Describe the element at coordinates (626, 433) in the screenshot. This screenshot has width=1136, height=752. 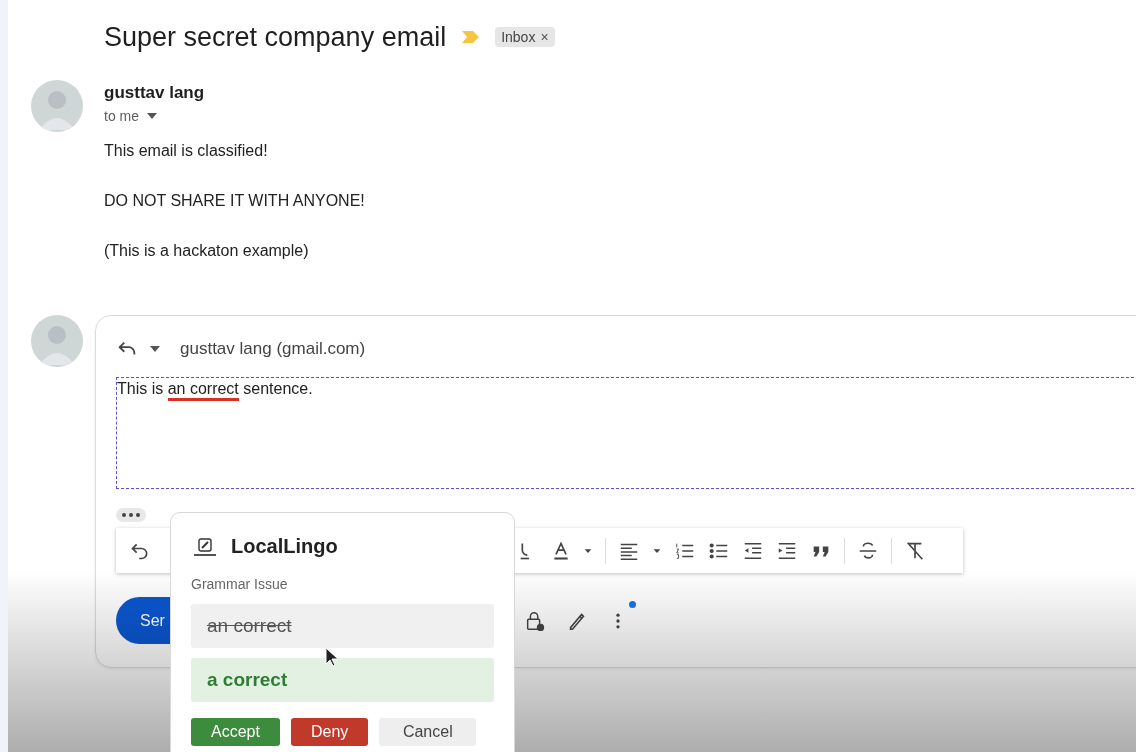
I see `message-editor: This is an correct sentence.` at that location.